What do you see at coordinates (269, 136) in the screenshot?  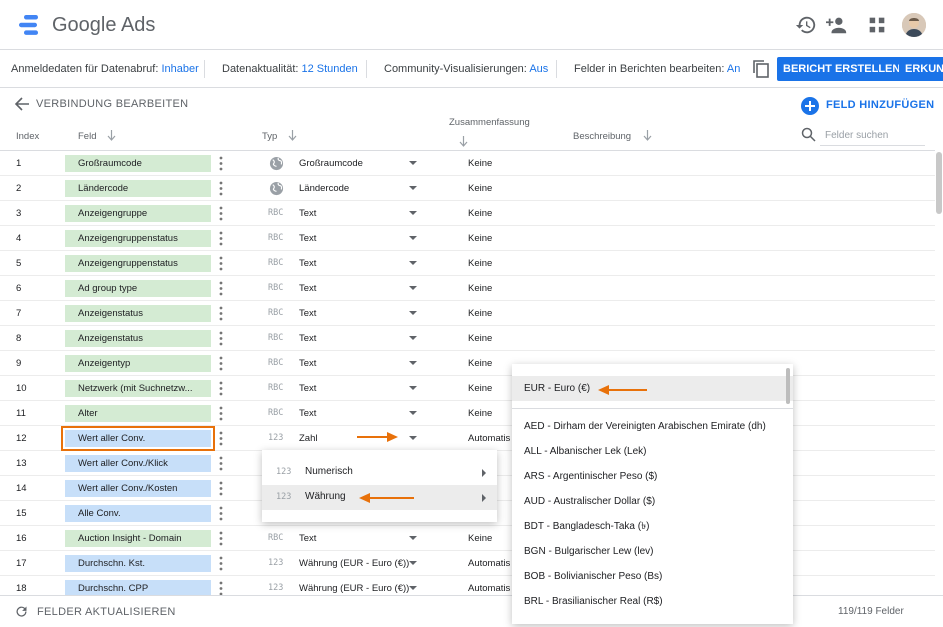 I see `column-header-type: Typ` at bounding box center [269, 136].